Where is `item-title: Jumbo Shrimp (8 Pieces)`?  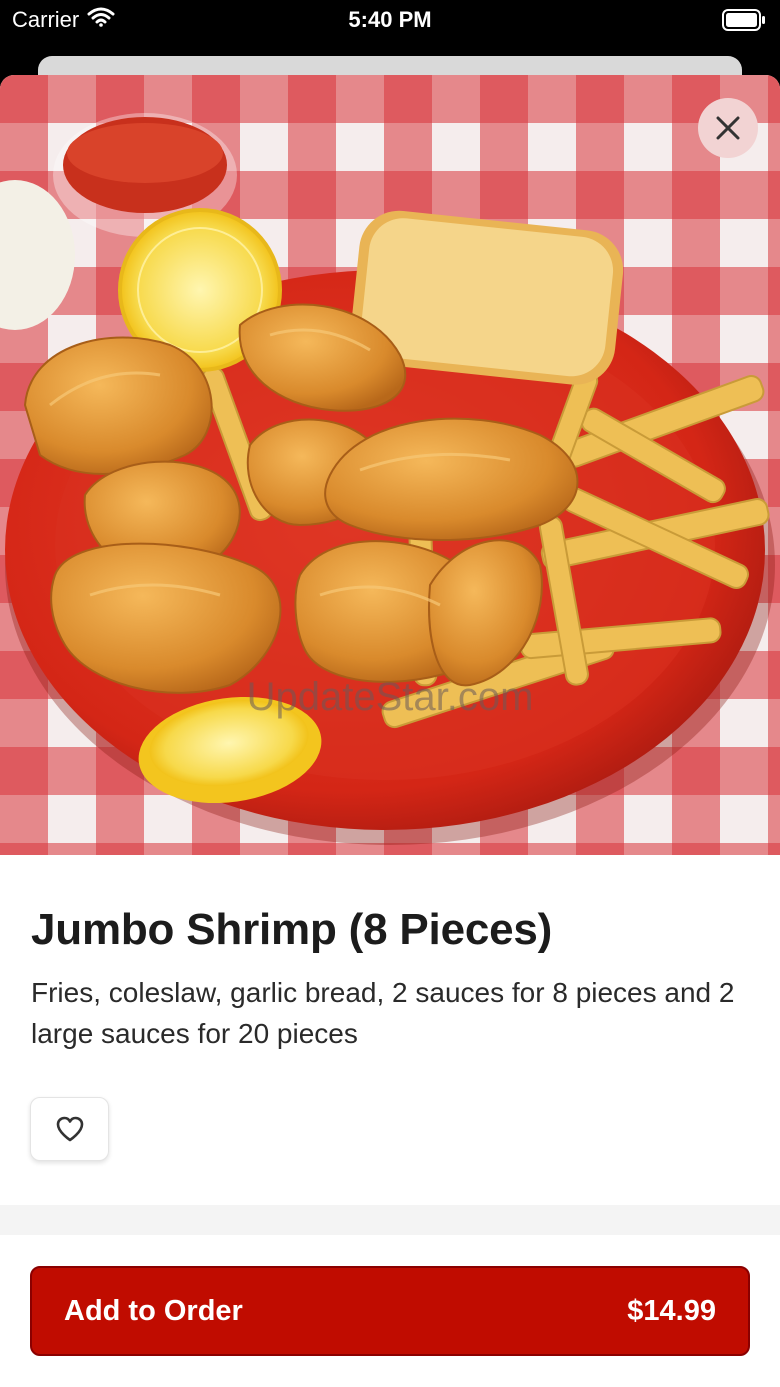 item-title: Jumbo Shrimp (8 Pieces) is located at coordinates (292, 929).